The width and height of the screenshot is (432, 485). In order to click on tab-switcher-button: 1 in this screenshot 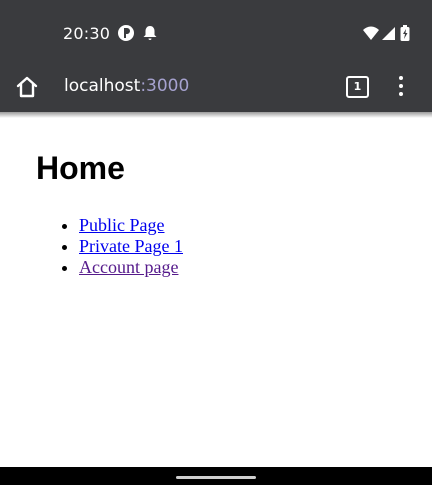, I will do `click(357, 87)`.